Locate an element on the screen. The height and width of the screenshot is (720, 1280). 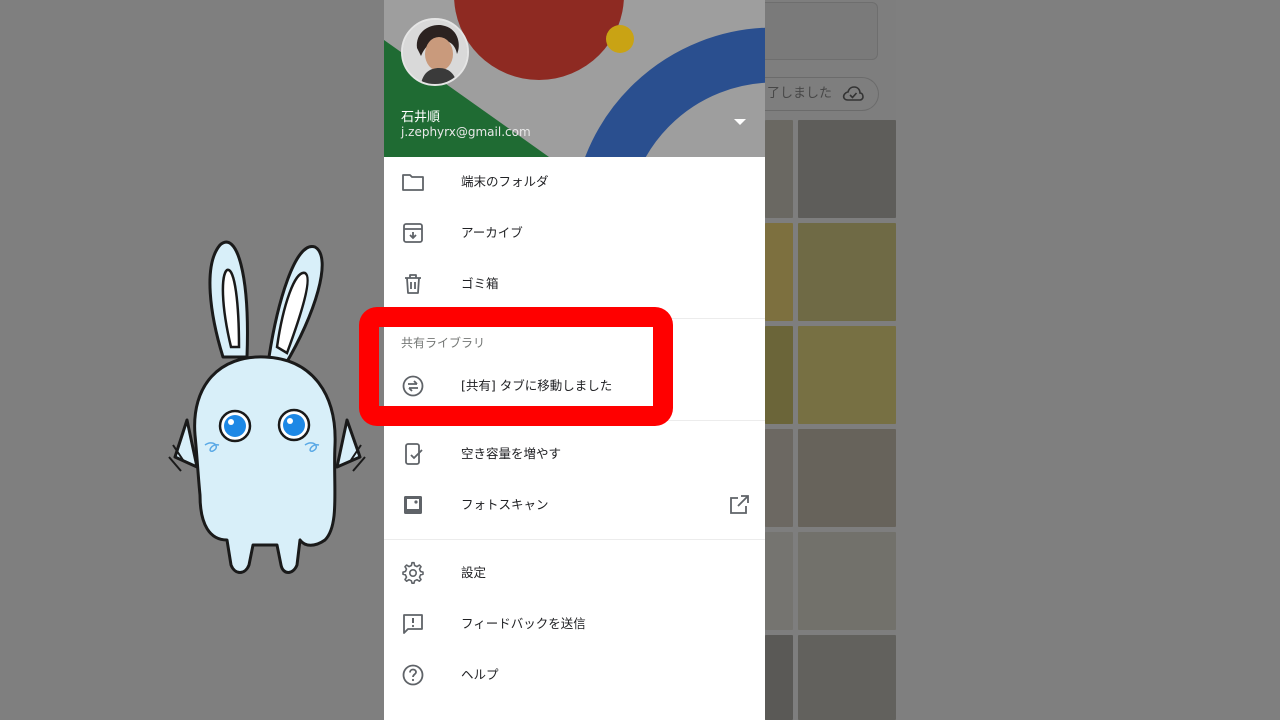
gear-icon is located at coordinates (413, 572).